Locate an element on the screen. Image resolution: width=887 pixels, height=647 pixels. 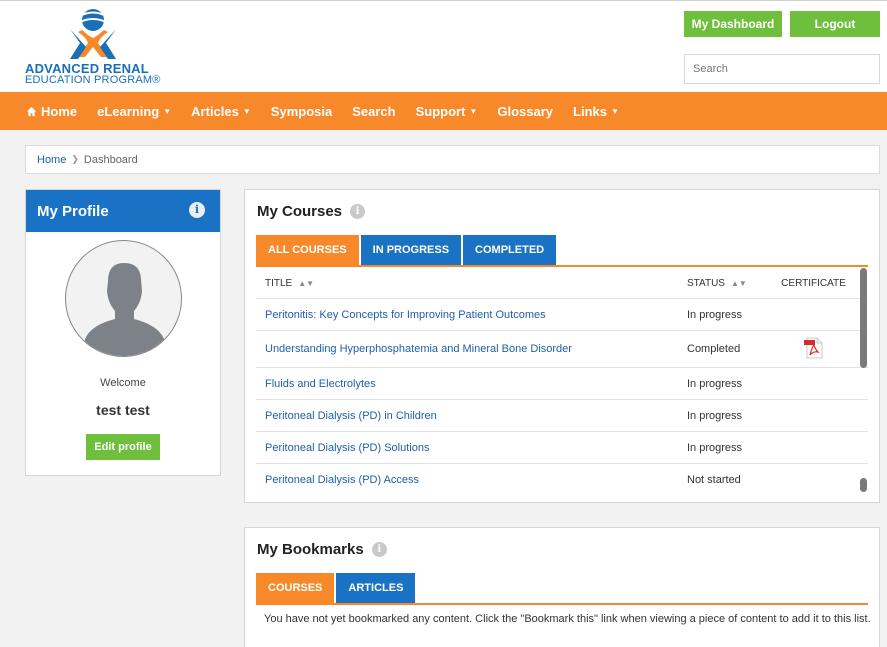
logo-text-line2: EDUCATION PROGRAM® is located at coordinates (93, 80).